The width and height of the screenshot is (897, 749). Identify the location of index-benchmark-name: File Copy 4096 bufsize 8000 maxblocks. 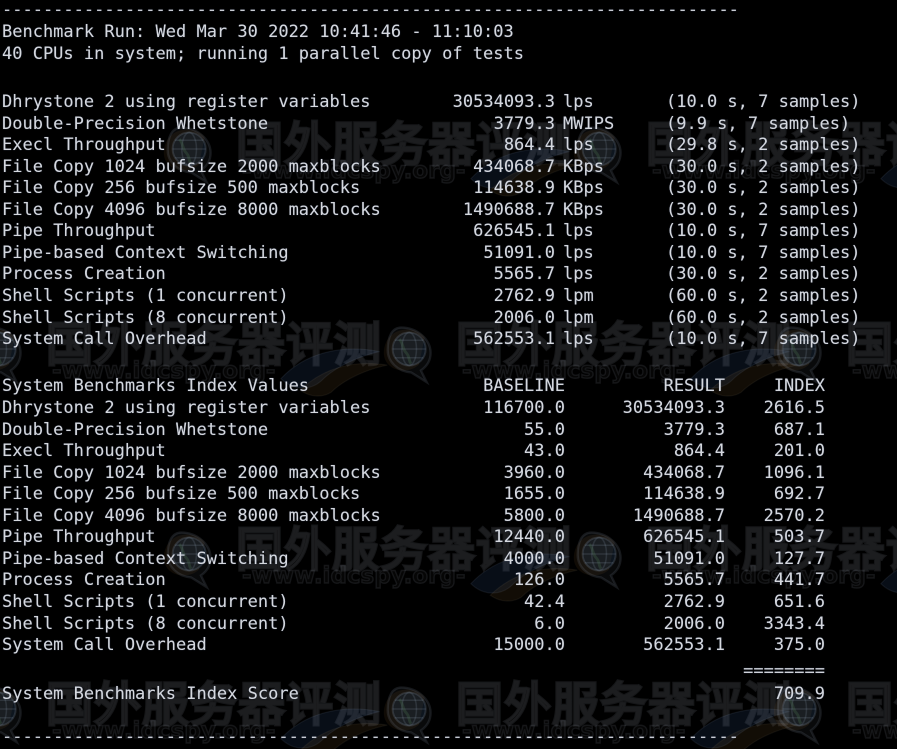
(191, 515).